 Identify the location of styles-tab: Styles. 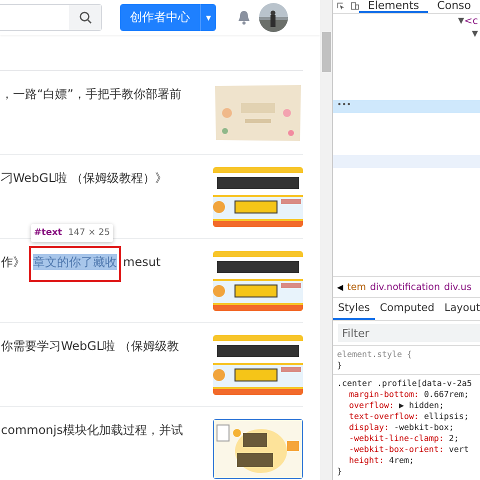
(354, 309).